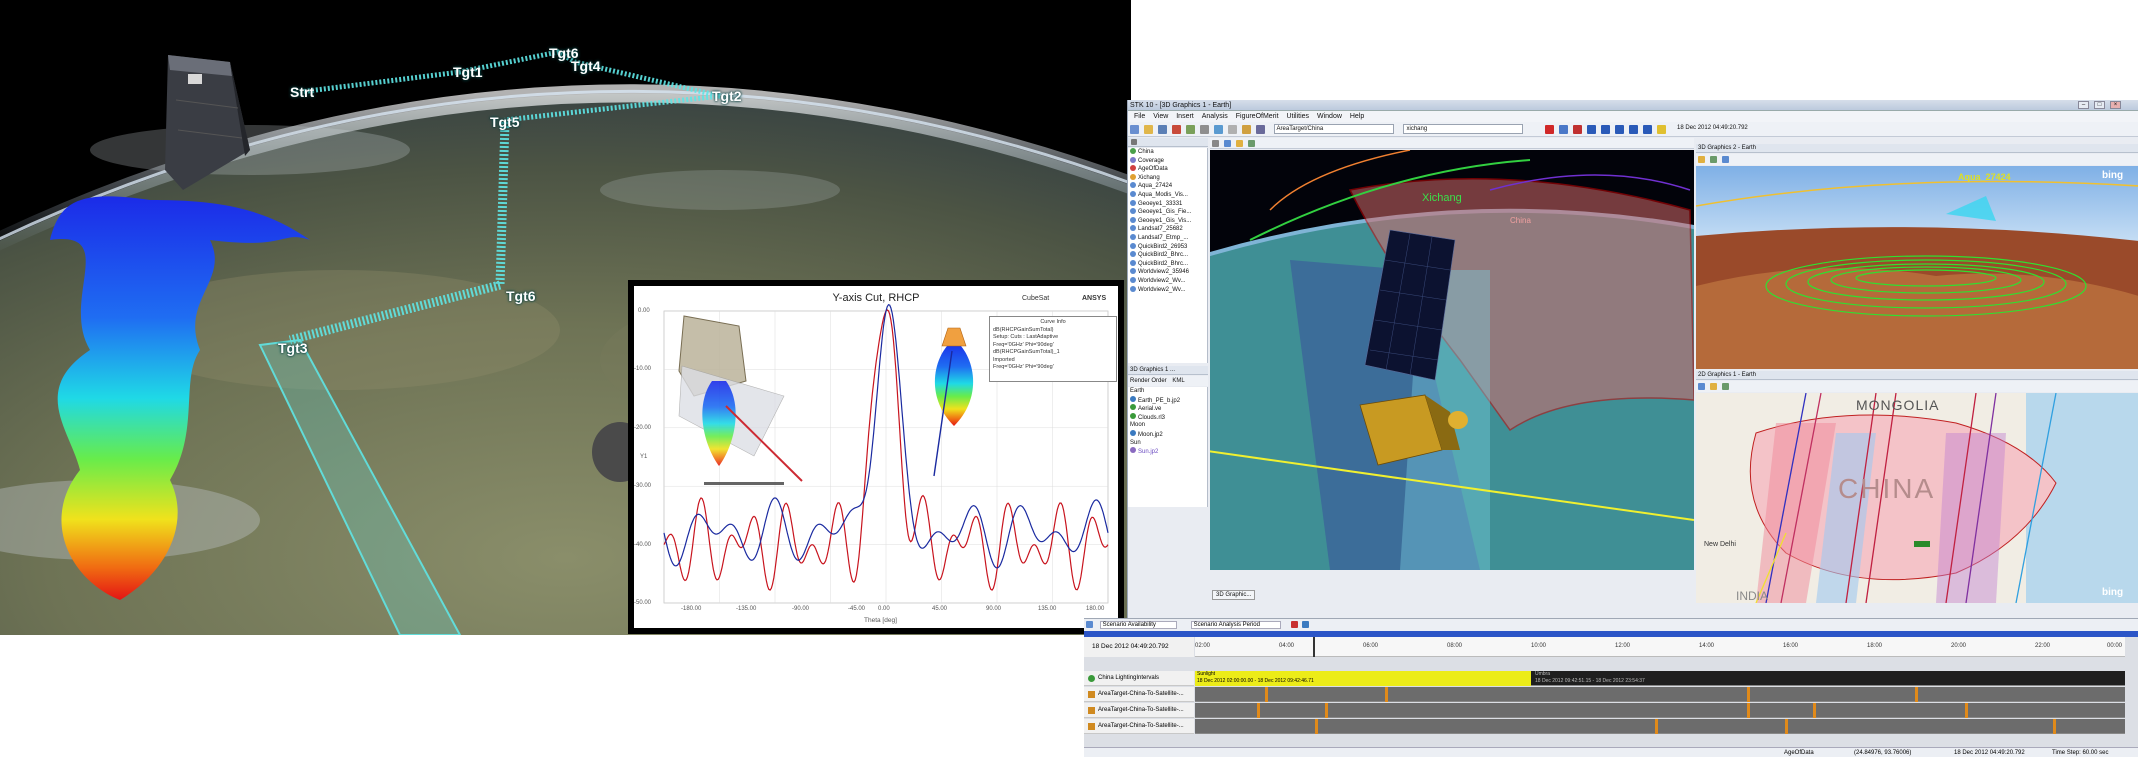  I want to click on tab-kml: KML, so click(1178, 381).